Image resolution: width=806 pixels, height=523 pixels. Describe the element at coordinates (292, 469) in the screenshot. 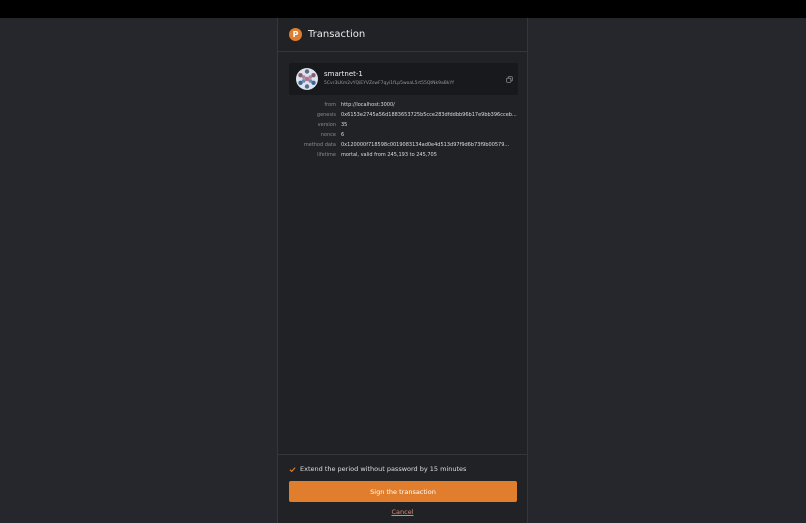

I see `checkmark-icon` at that location.